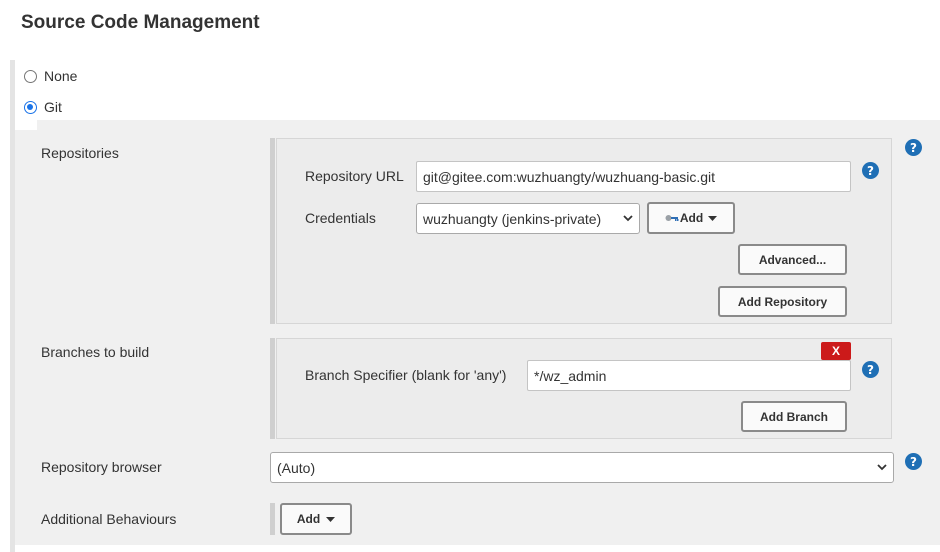  I want to click on branch-specifier-input: */wz_admin, so click(689, 375).